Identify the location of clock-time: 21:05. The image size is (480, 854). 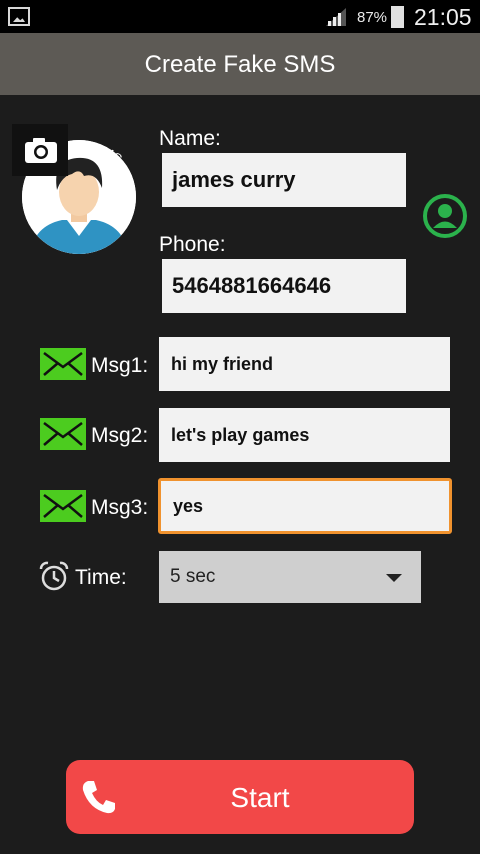
(443, 17).